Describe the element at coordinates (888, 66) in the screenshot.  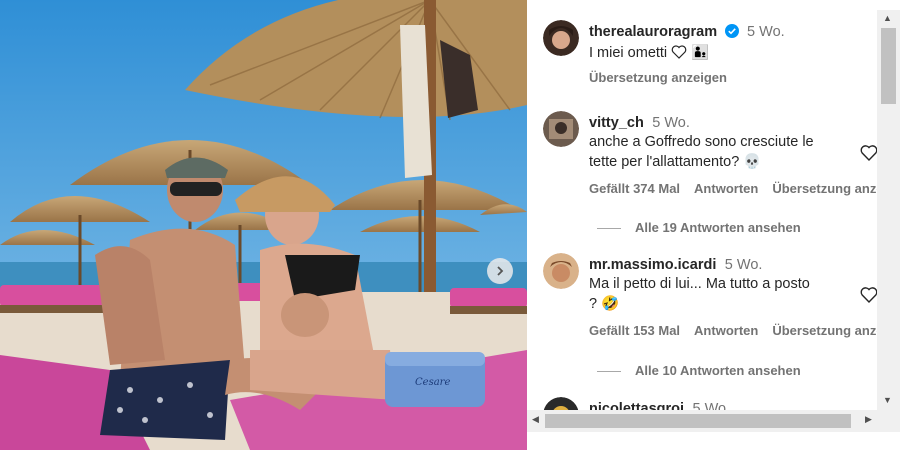
I see `vertical-scroll-thumb` at that location.